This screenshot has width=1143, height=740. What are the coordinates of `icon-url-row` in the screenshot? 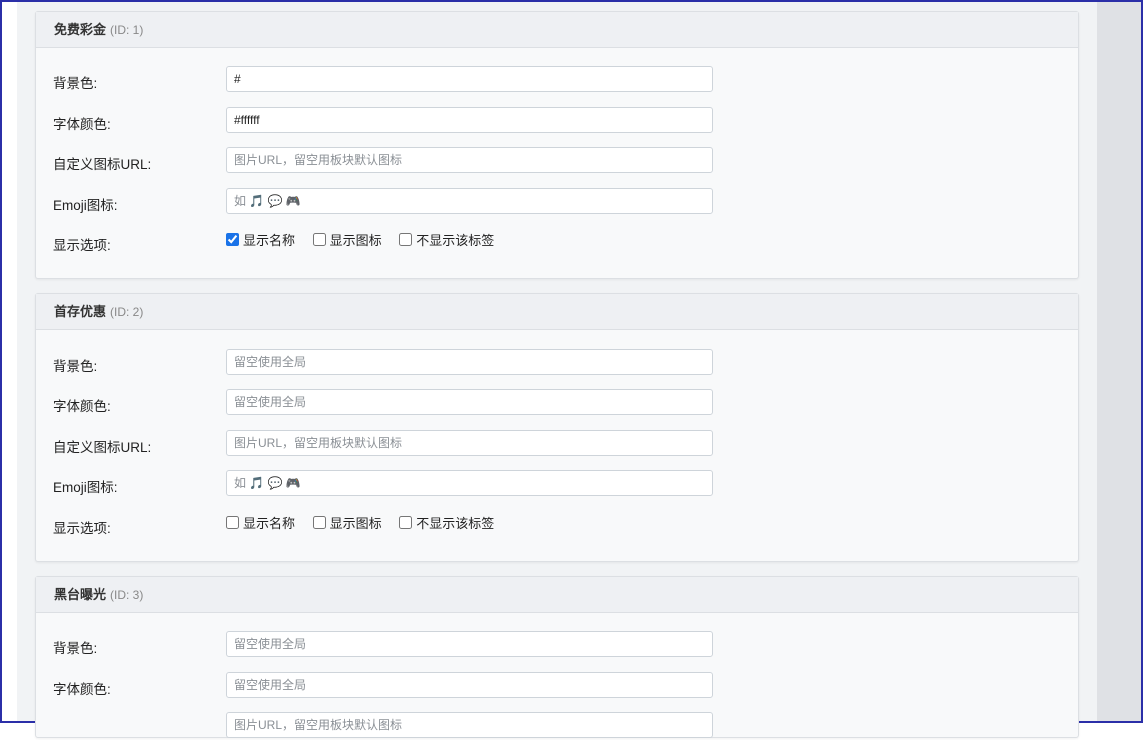 It's located at (557, 726).